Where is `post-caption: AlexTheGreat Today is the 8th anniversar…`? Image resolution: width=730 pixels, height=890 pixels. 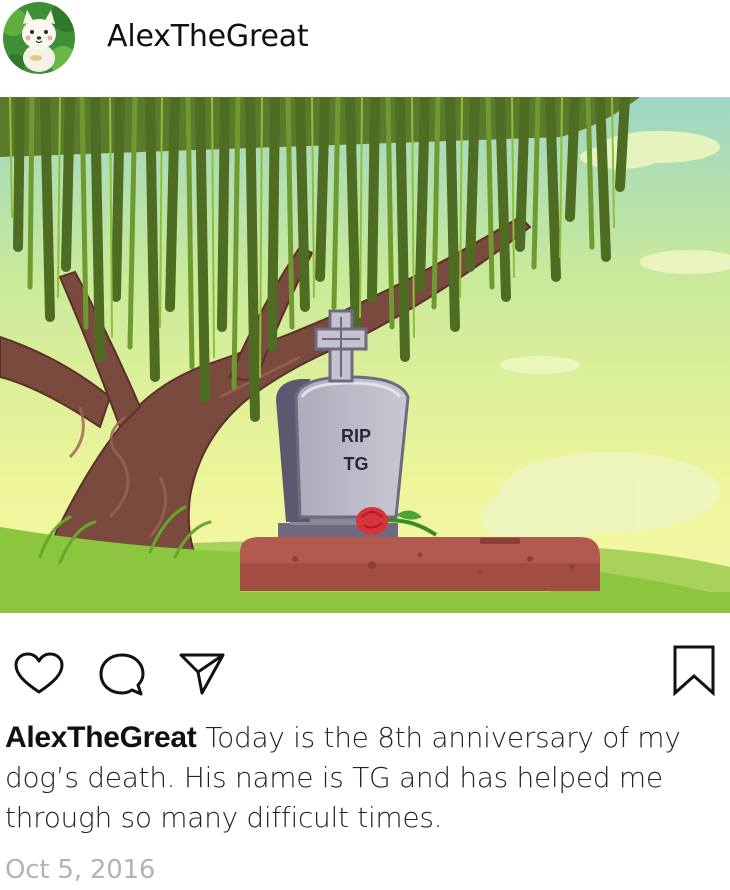 post-caption: AlexTheGreat Today is the 8th anniversar… is located at coordinates (362, 778).